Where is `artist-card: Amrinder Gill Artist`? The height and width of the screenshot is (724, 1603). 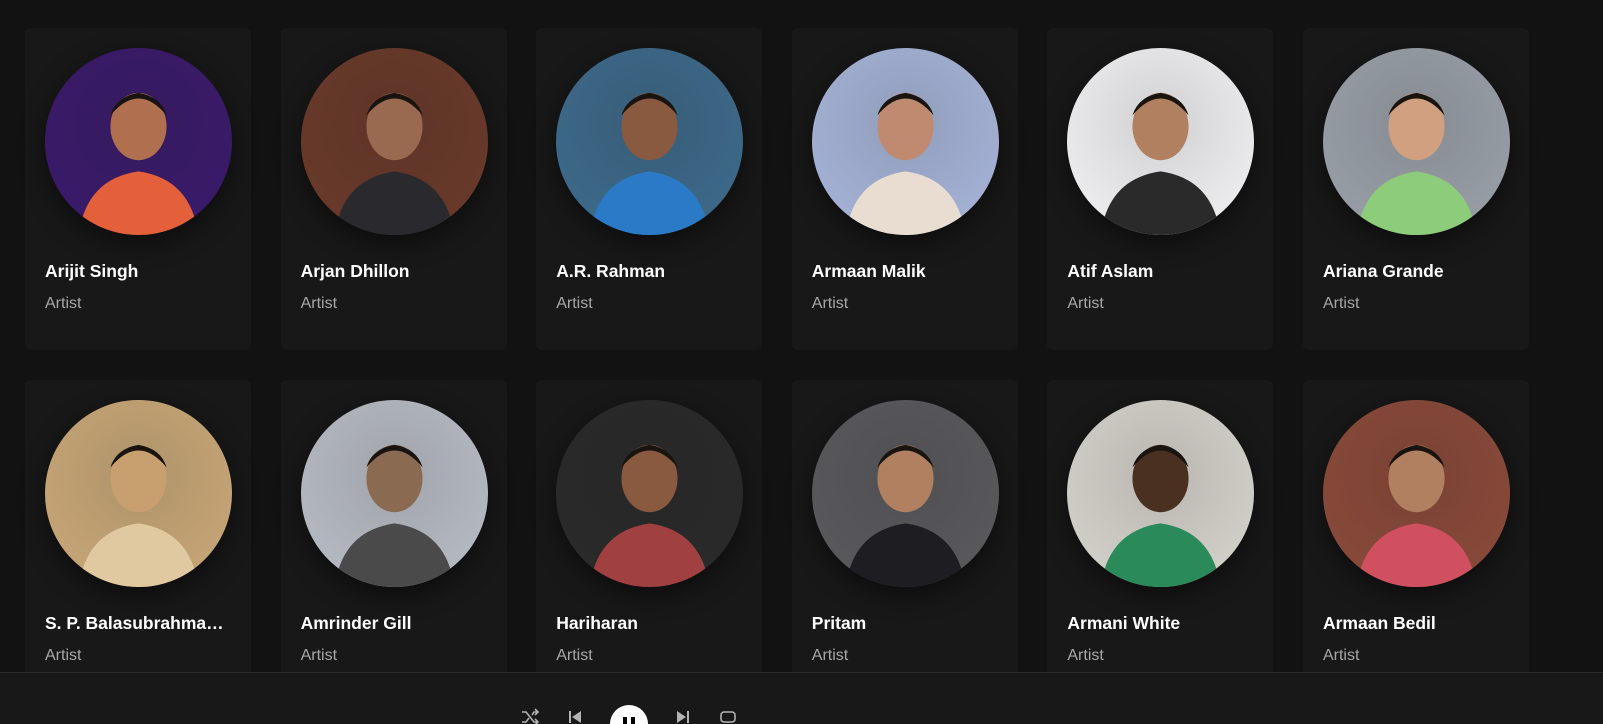
artist-card: Amrinder Gill Artist is located at coordinates (393, 541).